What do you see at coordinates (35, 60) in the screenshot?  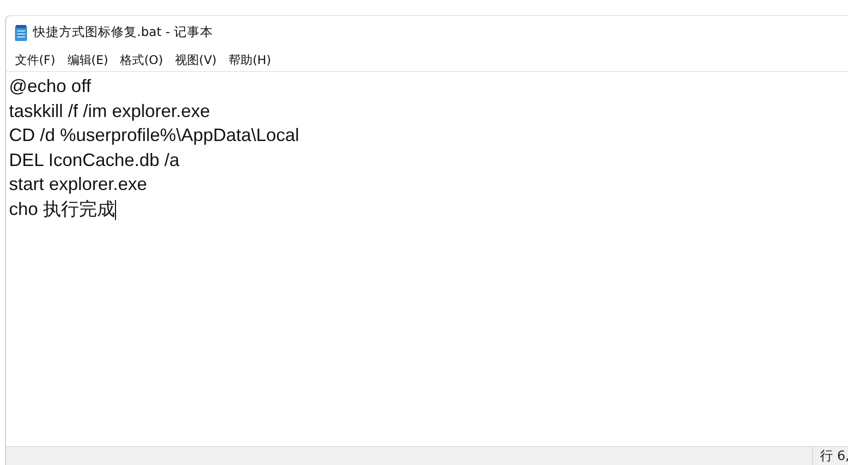 I see `menu-item: 文件(F)` at bounding box center [35, 60].